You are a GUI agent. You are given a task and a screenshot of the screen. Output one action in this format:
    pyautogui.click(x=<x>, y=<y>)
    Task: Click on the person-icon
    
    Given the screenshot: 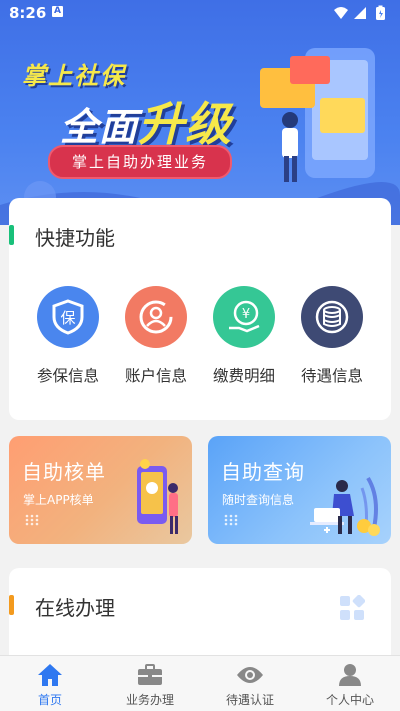 What is the action you would take?
    pyautogui.click(x=350, y=675)
    